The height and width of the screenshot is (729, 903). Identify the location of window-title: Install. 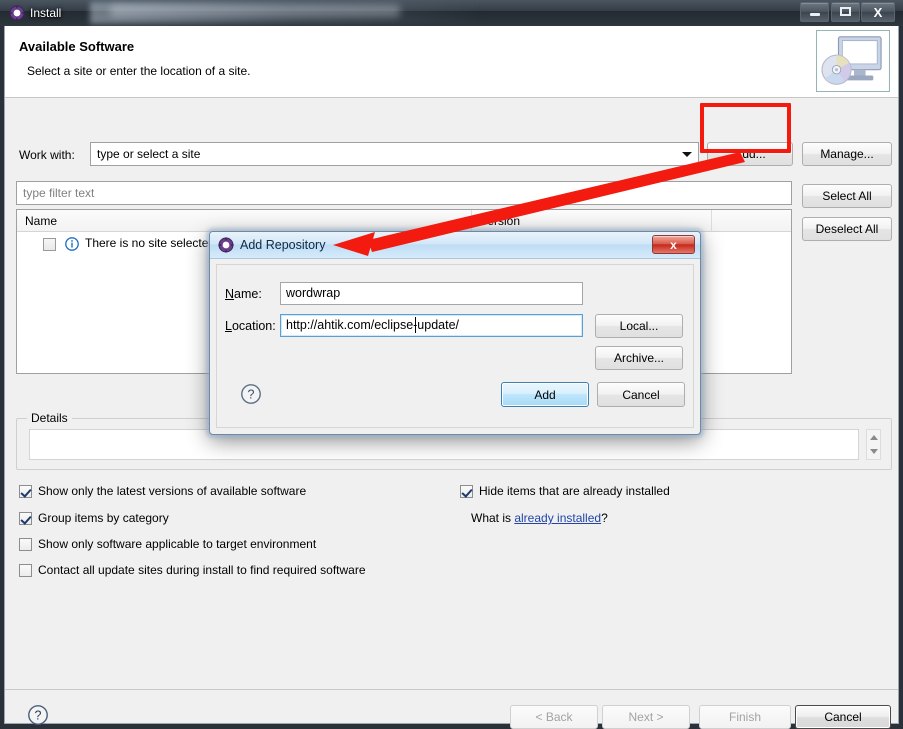
(46, 13).